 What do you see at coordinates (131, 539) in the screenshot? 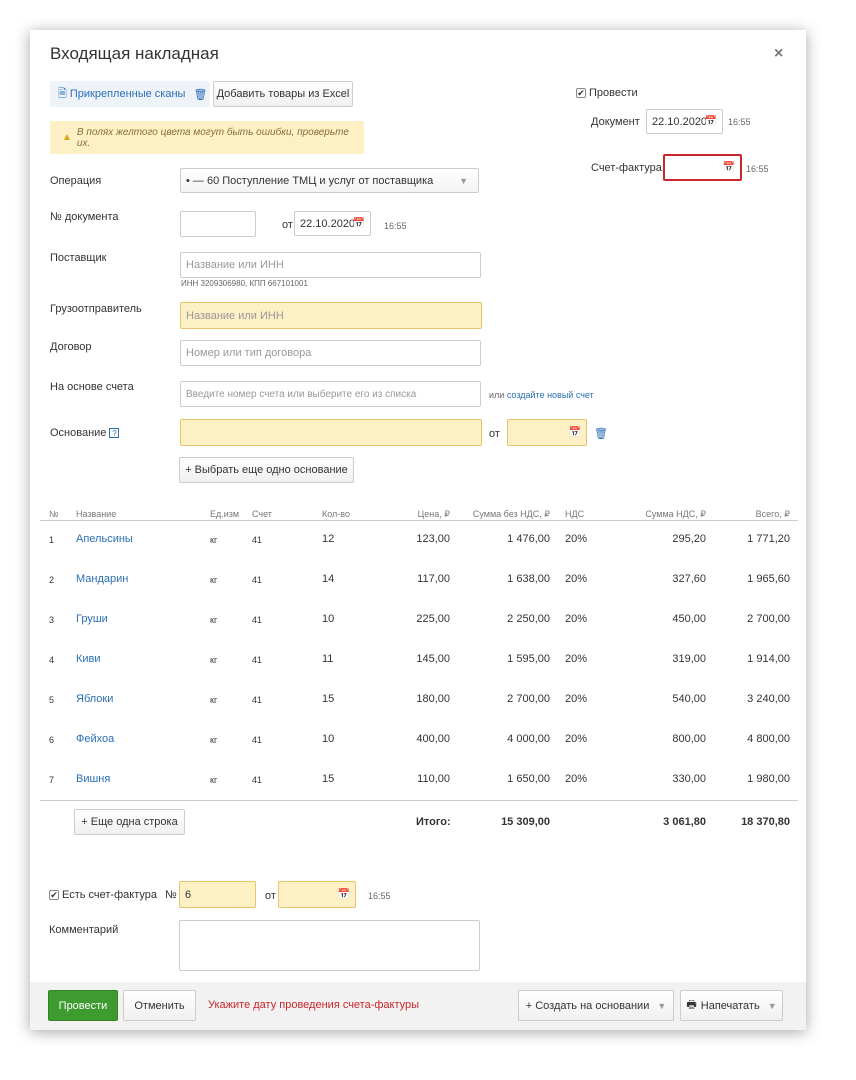
I see `table-cell-col-name: Апельсины` at bounding box center [131, 539].